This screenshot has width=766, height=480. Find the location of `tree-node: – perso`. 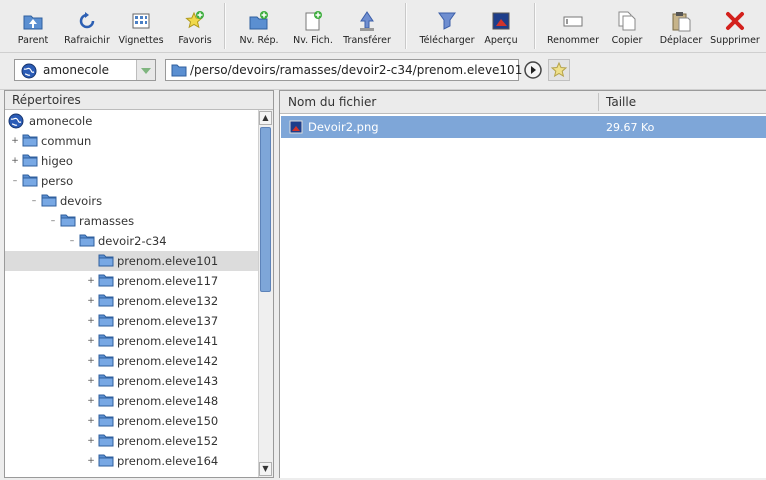

tree-node: – perso is located at coordinates (132, 181).